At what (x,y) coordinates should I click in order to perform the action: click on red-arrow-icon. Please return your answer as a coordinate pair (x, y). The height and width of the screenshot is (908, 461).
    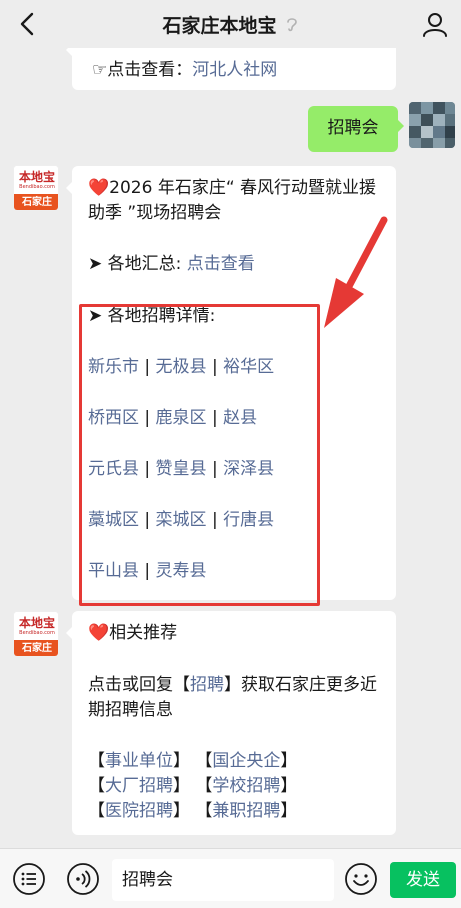
    Looking at the image, I should click on (356, 272).